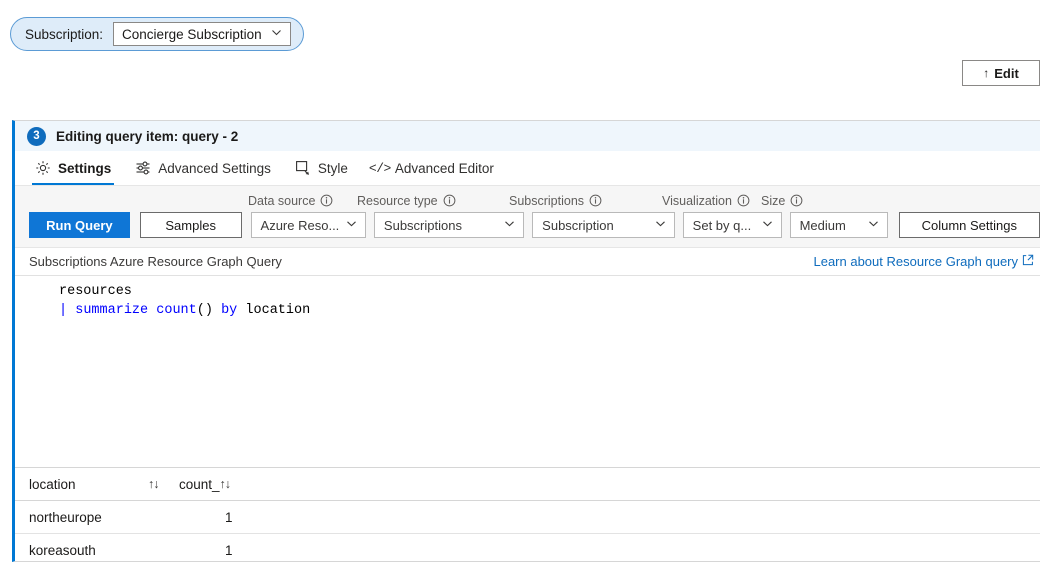 This screenshot has width=1040, height=562. Describe the element at coordinates (79, 225) in the screenshot. I see `run-query-button: Run Query` at that location.